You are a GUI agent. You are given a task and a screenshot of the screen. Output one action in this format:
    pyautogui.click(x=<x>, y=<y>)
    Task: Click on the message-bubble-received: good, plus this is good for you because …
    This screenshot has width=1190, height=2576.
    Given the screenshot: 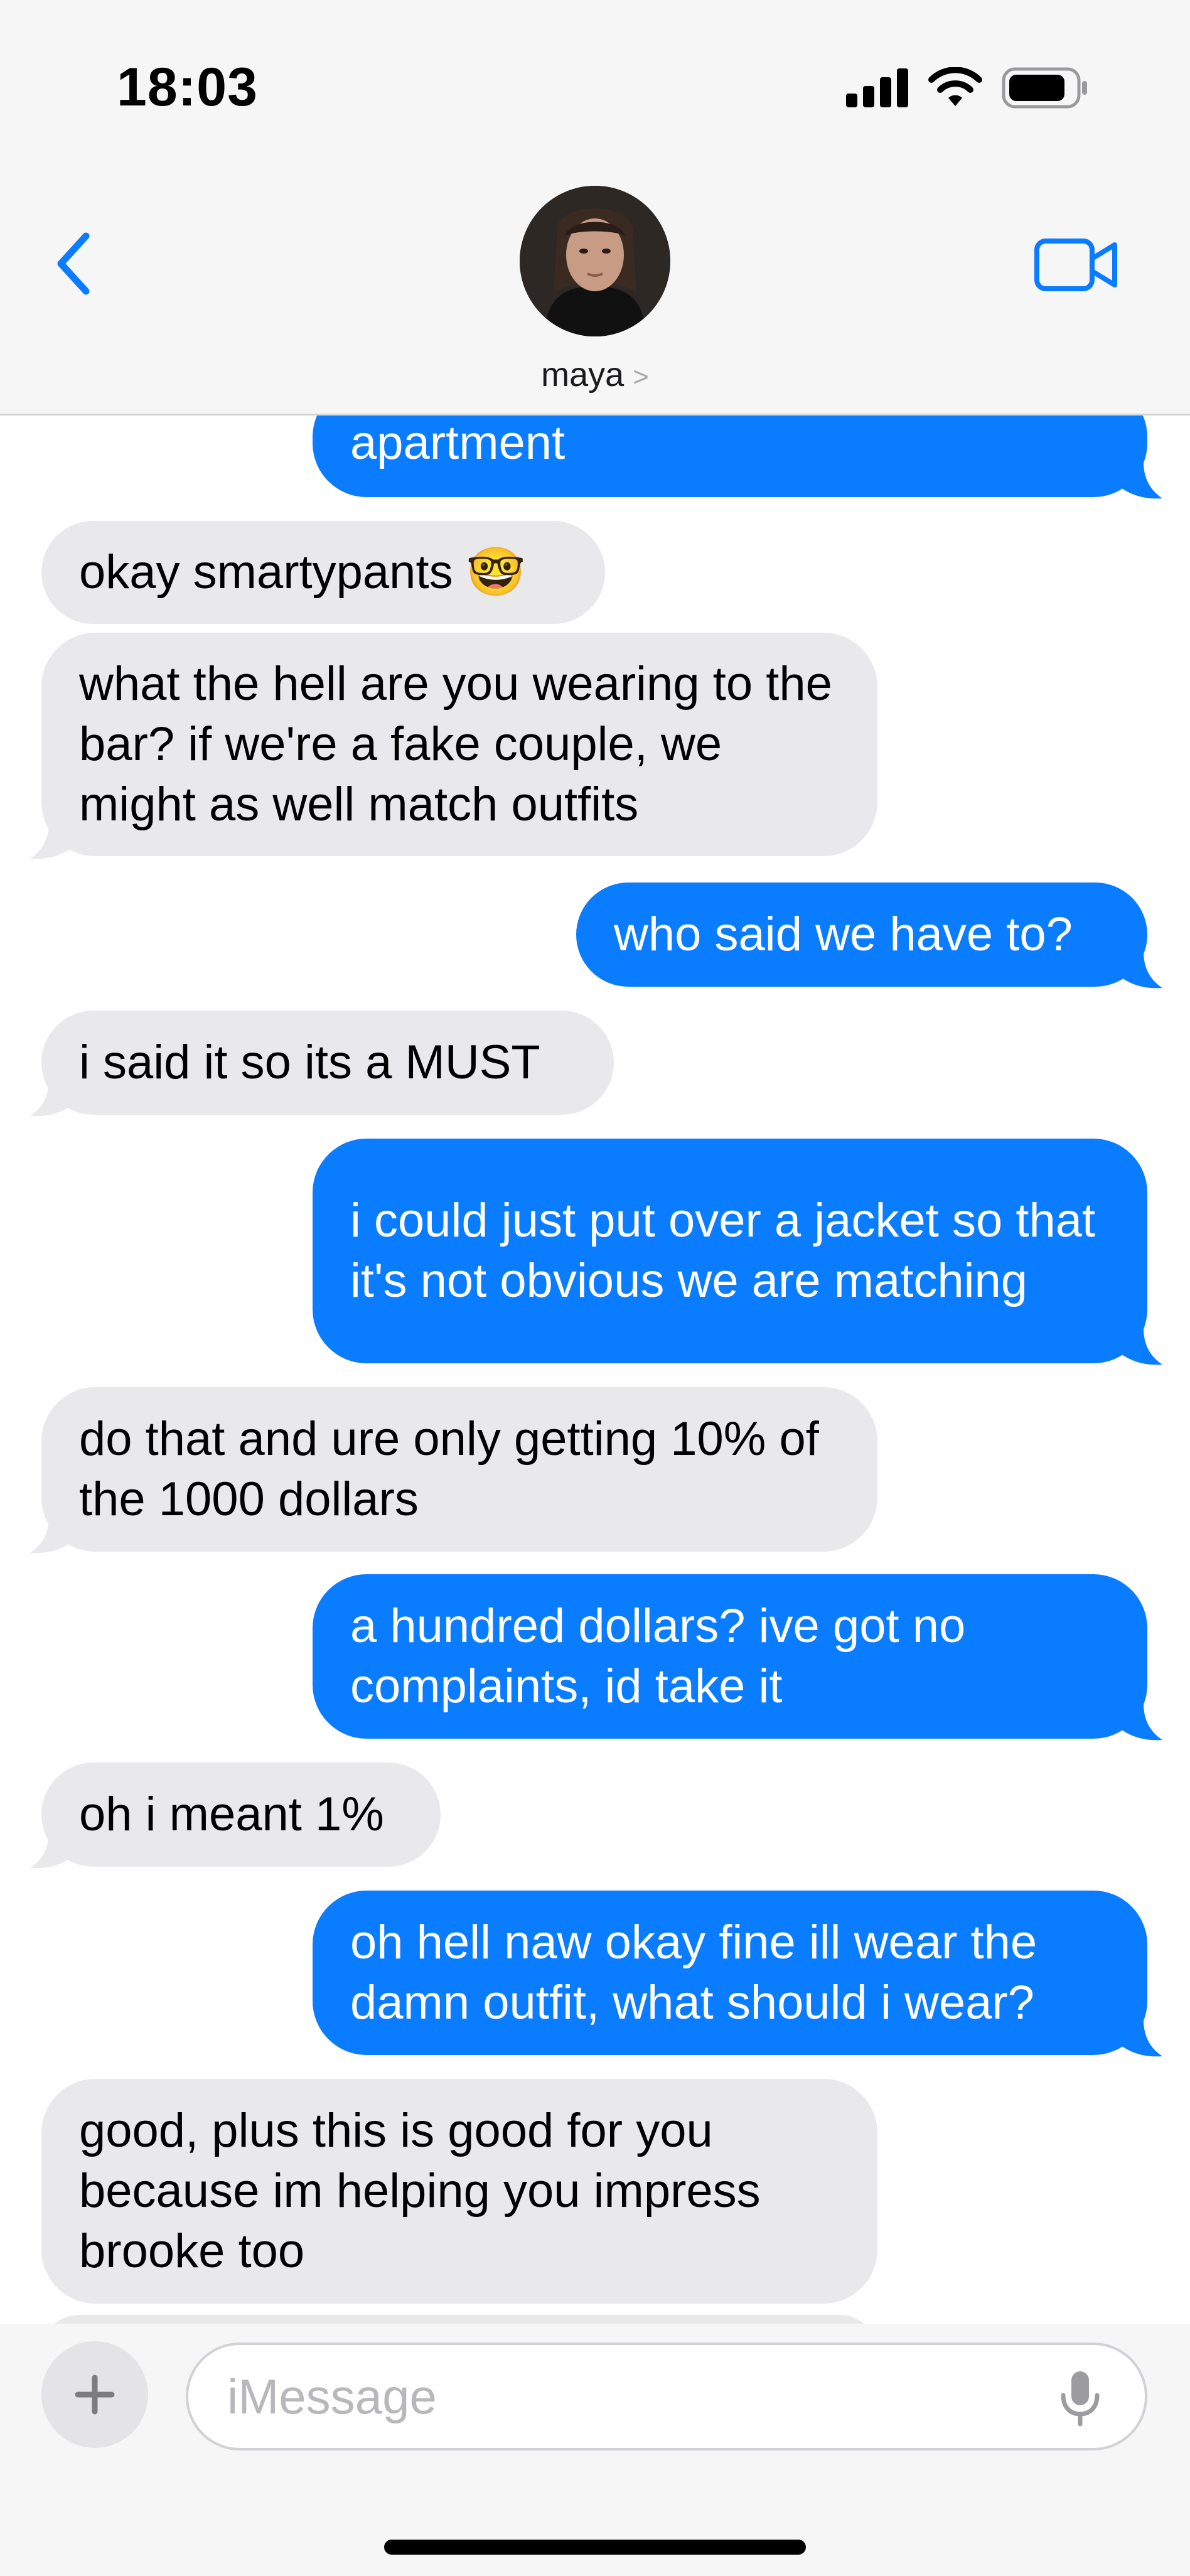 What is the action you would take?
    pyautogui.click(x=459, y=2191)
    